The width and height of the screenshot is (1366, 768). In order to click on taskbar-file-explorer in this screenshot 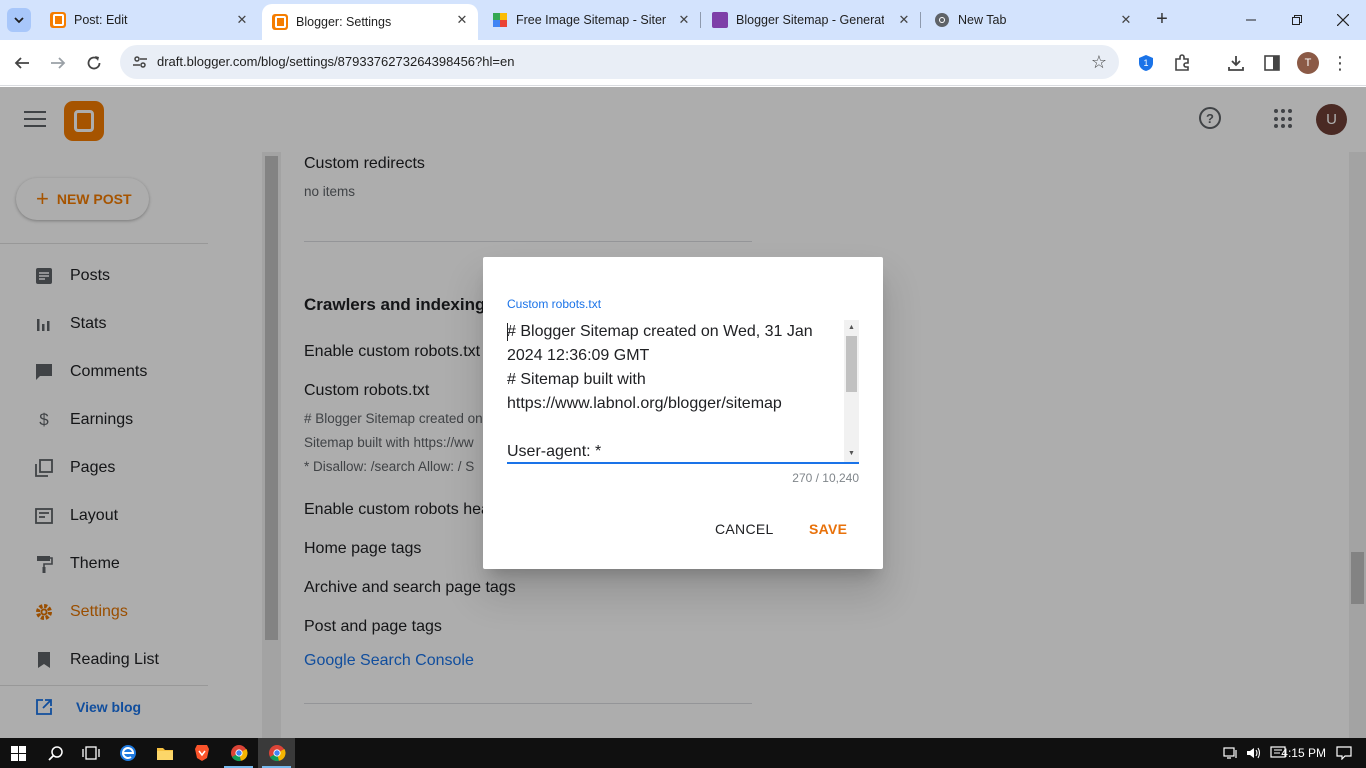, I will do `click(164, 753)`.